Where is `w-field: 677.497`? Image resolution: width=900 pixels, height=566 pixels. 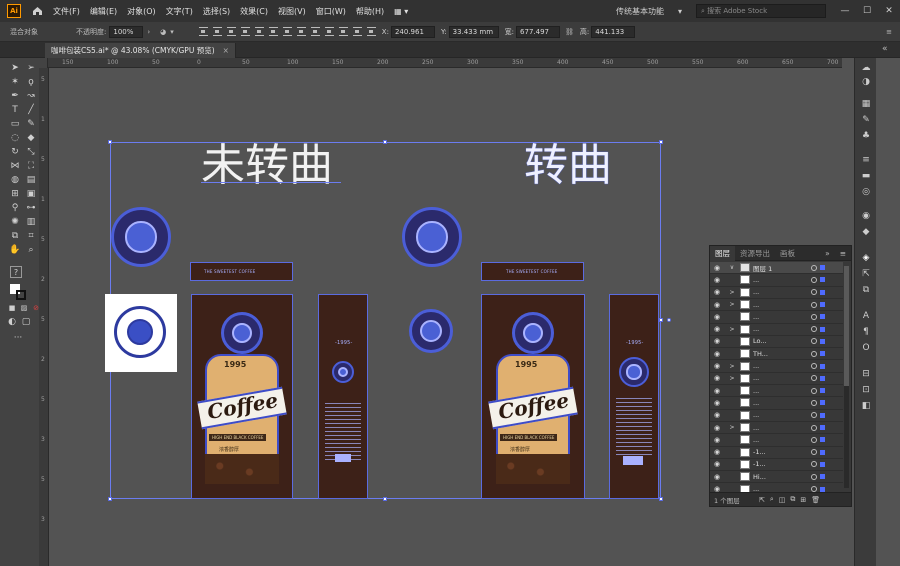 w-field: 677.497 is located at coordinates (538, 31).